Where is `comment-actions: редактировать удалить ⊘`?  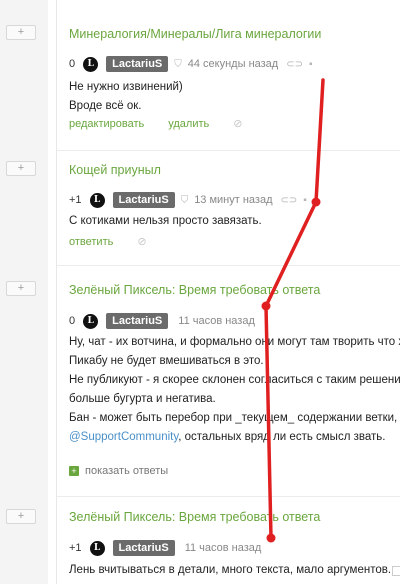
comment-actions: редактировать удалить ⊘ is located at coordinates (167, 124).